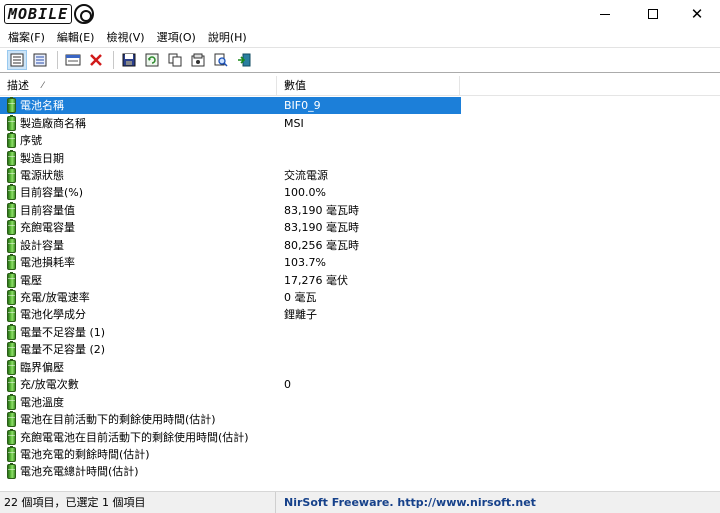 This screenshot has width=720, height=513. I want to click on description-cell: 電池在目前活動下的剩餘使用時間(估計), so click(139, 419).